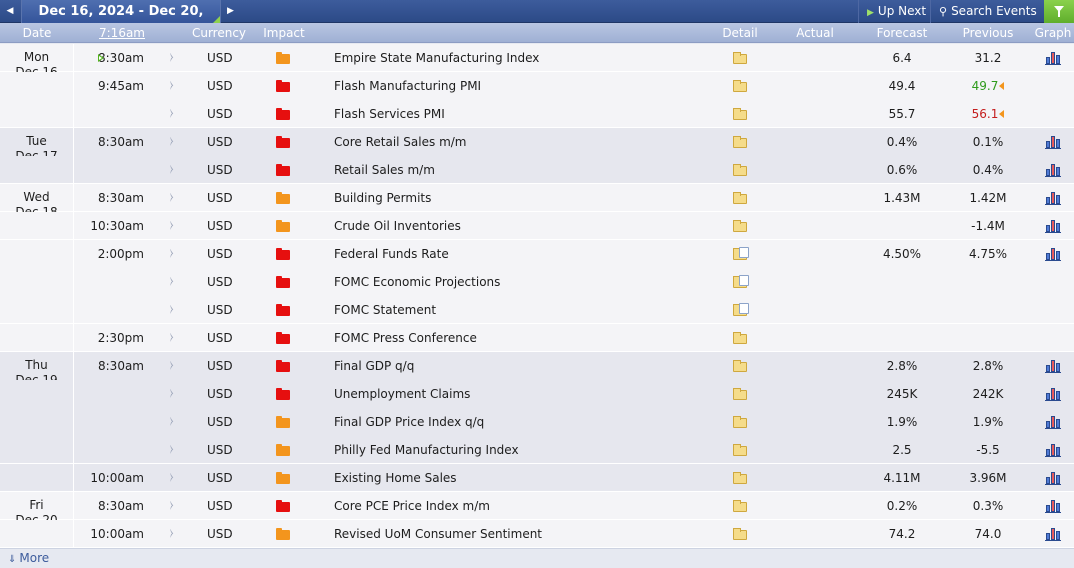 This screenshot has height=568, width=1074. Describe the element at coordinates (894, 11) in the screenshot. I see `up-next-button: ▶ Up Next` at that location.